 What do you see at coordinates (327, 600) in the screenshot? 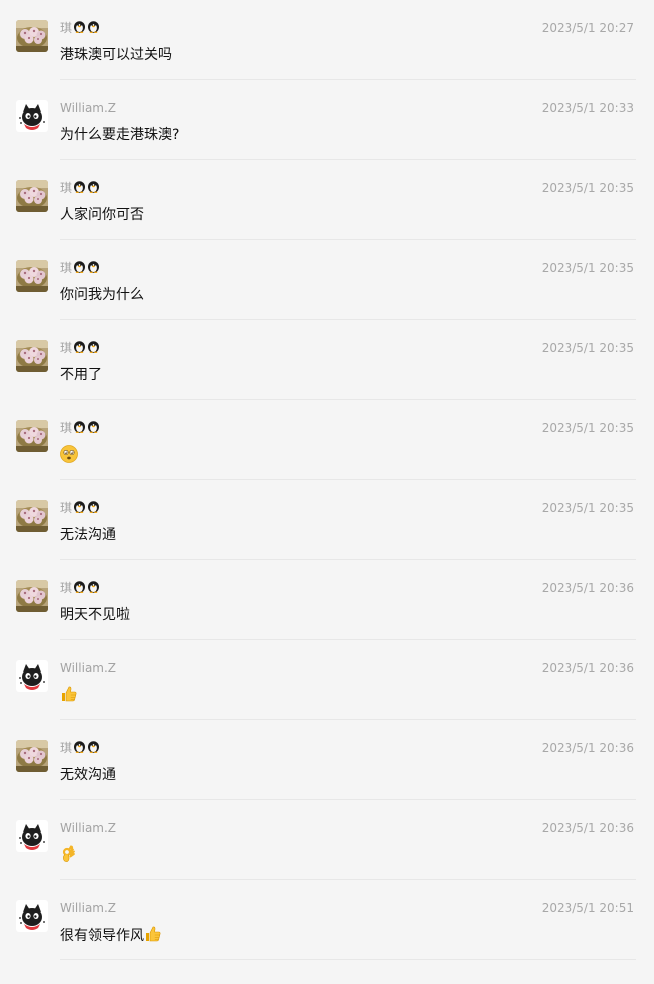
I see `message-item: 琪 2023/5/1 20:36 明天不见啦` at bounding box center [327, 600].